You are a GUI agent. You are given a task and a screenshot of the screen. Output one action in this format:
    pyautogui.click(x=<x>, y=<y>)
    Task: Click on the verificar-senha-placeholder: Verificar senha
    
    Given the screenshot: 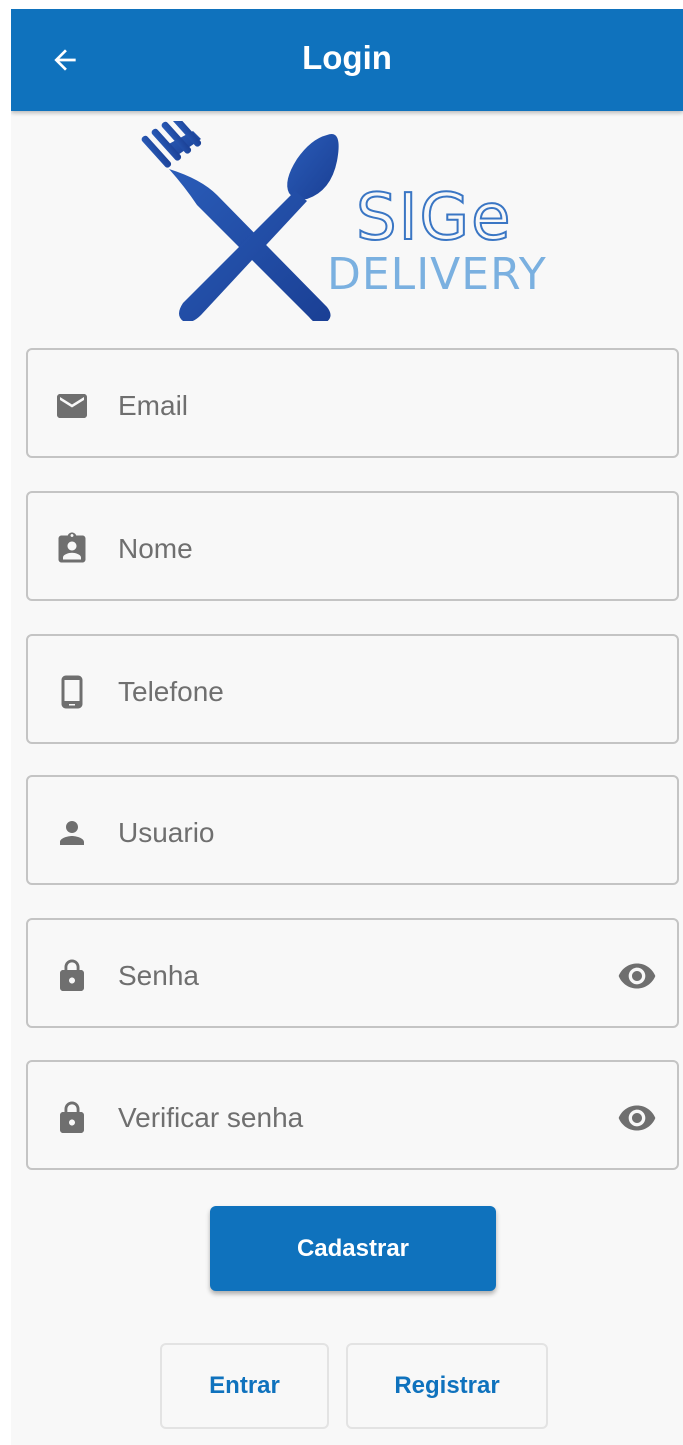 What is the action you would take?
    pyautogui.click(x=211, y=1117)
    